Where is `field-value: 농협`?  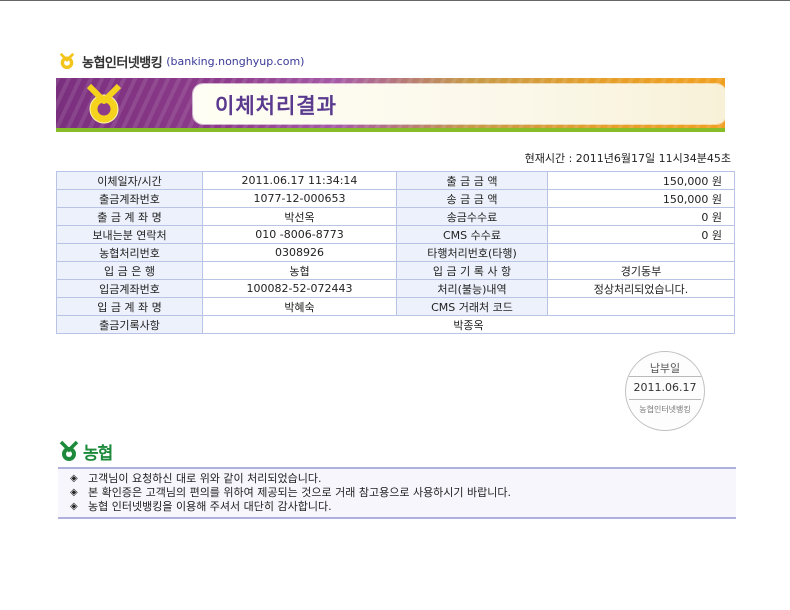
field-value: 농협 is located at coordinates (299, 270).